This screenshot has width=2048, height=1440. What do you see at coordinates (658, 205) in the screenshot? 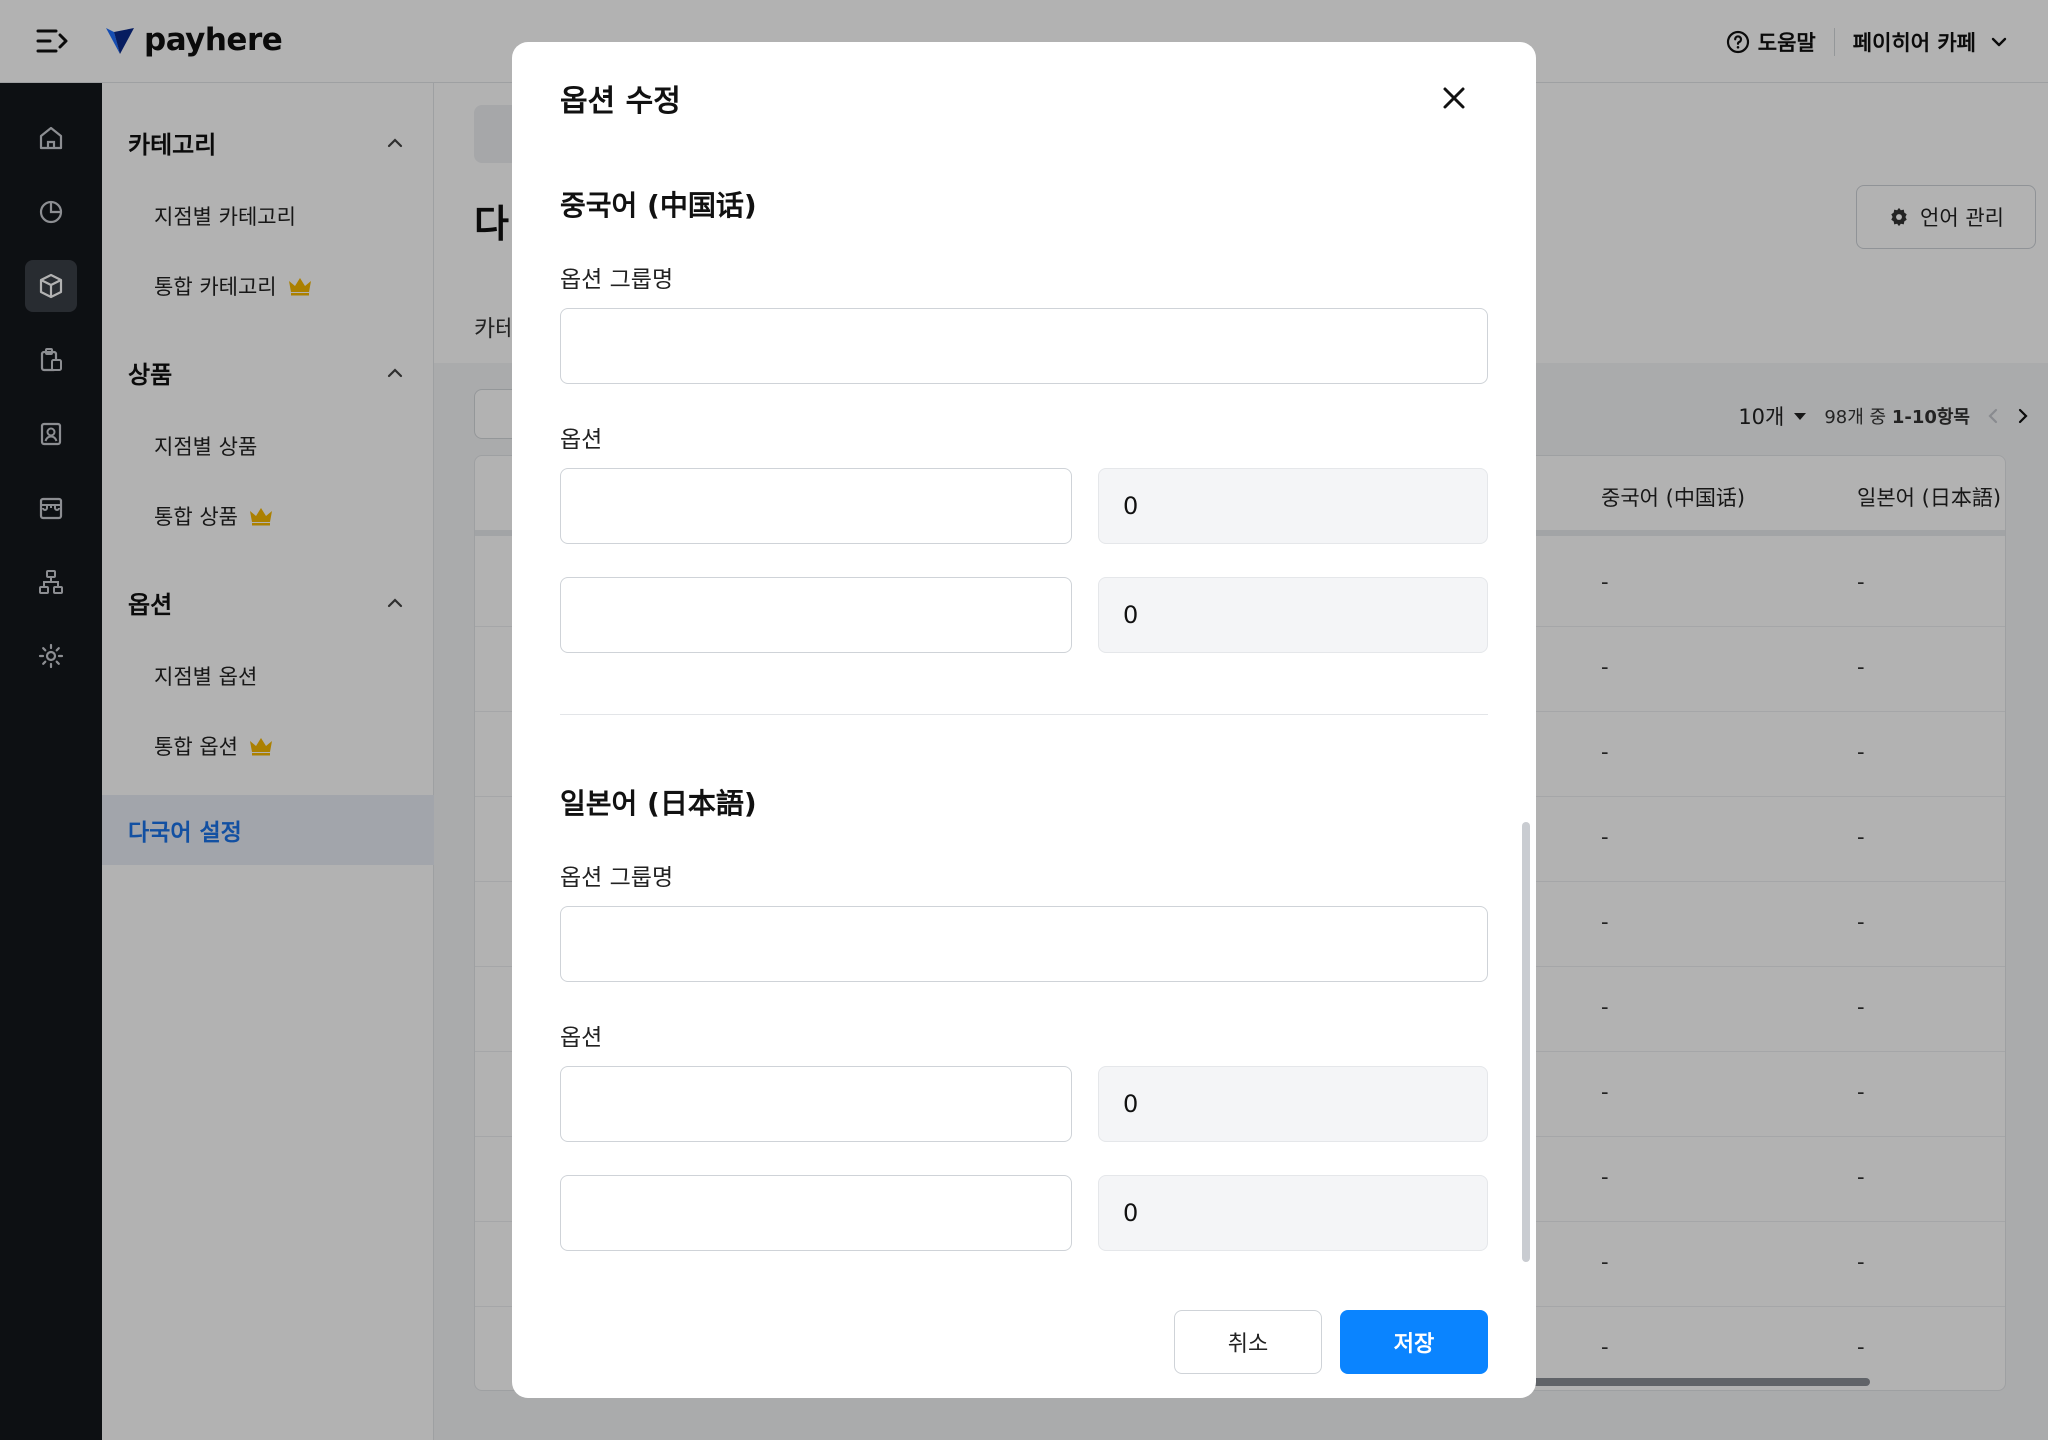
I see `section-title-chinese: 중국어 (中国话)` at bounding box center [658, 205].